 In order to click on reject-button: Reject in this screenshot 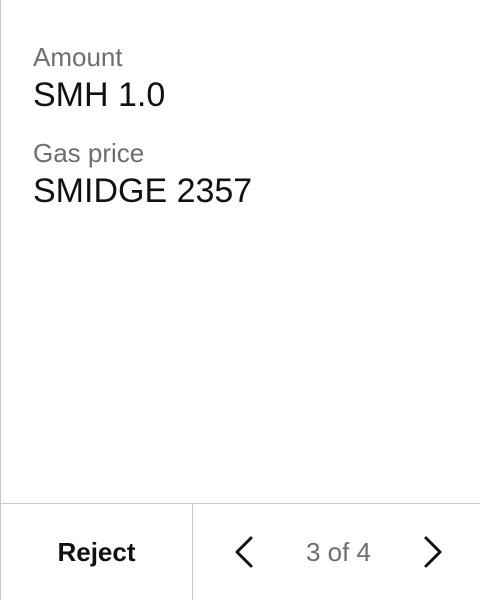, I will do `click(97, 552)`.